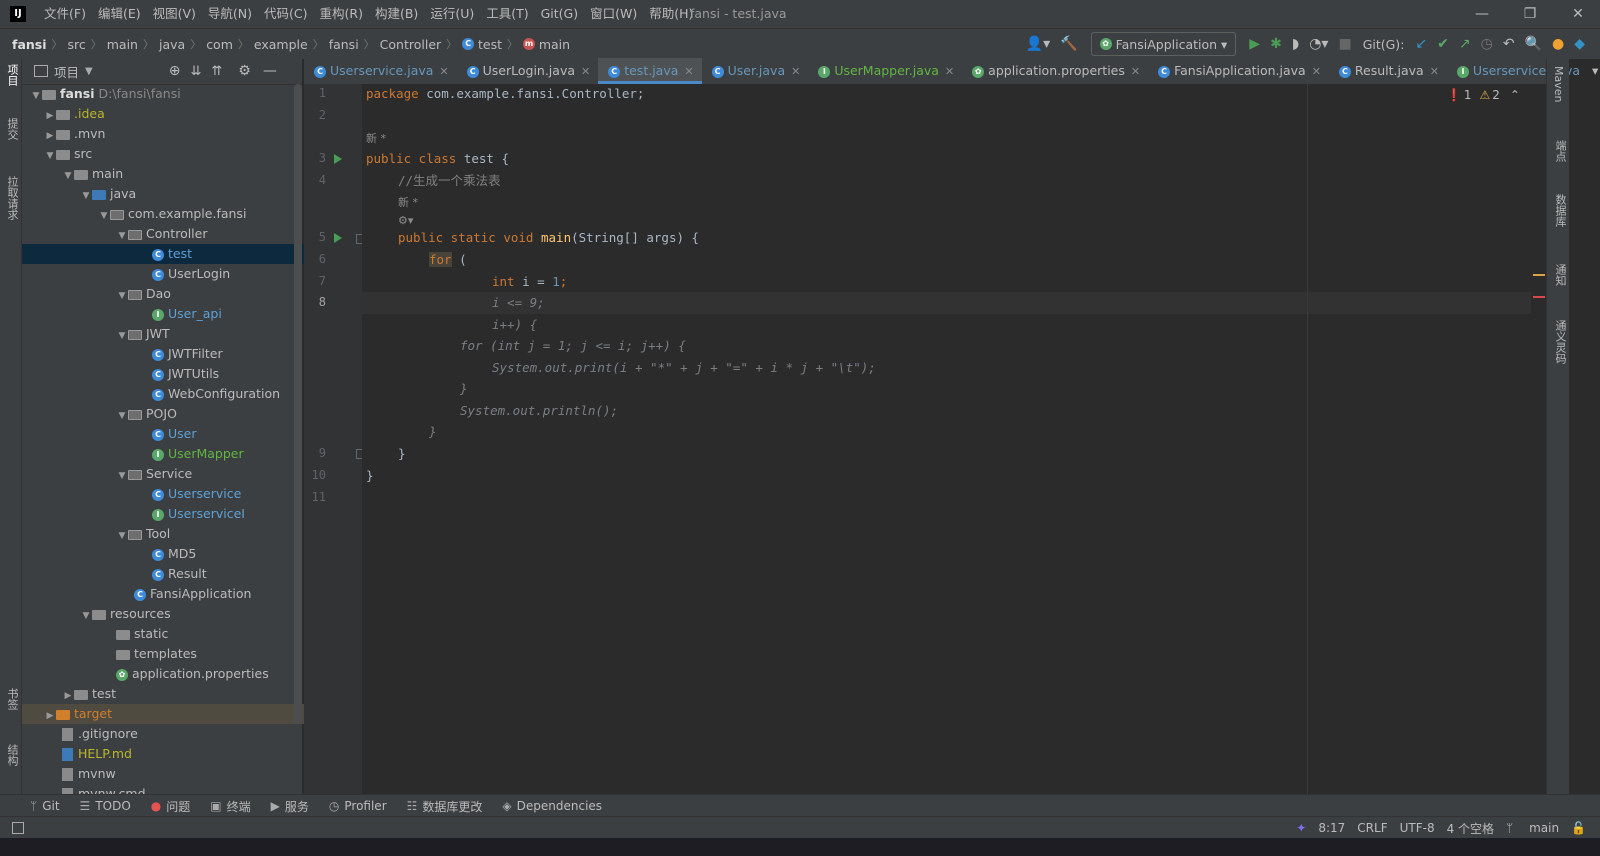 The image size is (1600, 856). I want to click on error-marker, so click(1539, 297).